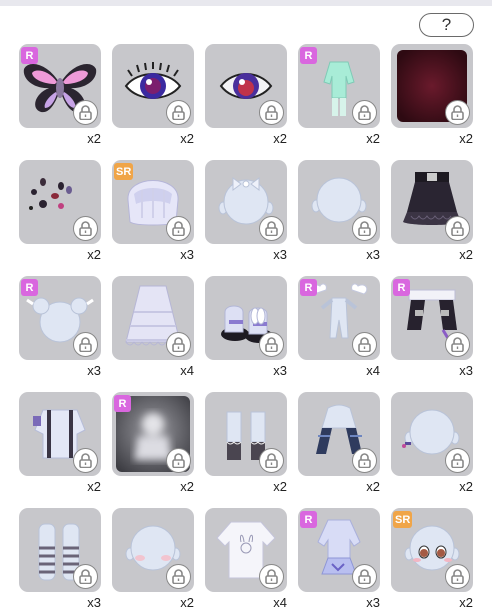  I want to click on item-card: SR x2, so click(432, 561).